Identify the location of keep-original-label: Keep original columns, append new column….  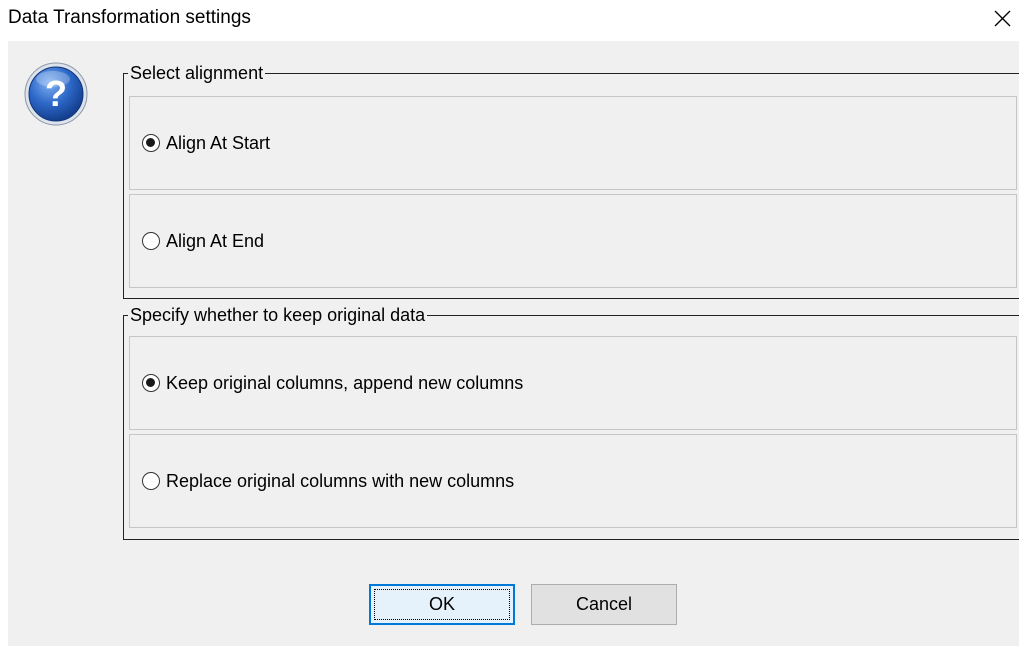
(345, 383).